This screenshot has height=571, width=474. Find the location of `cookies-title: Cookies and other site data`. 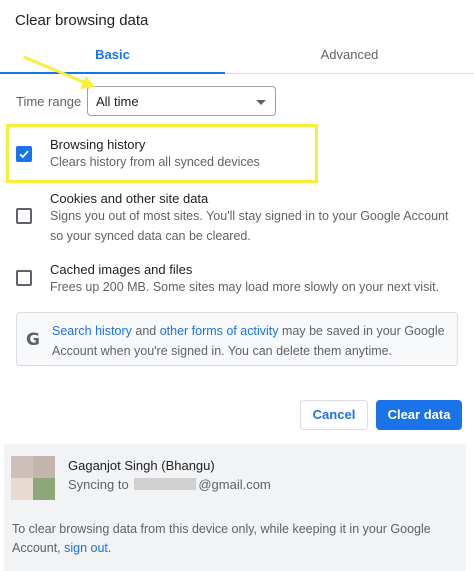

cookies-title: Cookies and other site data is located at coordinates (129, 198).